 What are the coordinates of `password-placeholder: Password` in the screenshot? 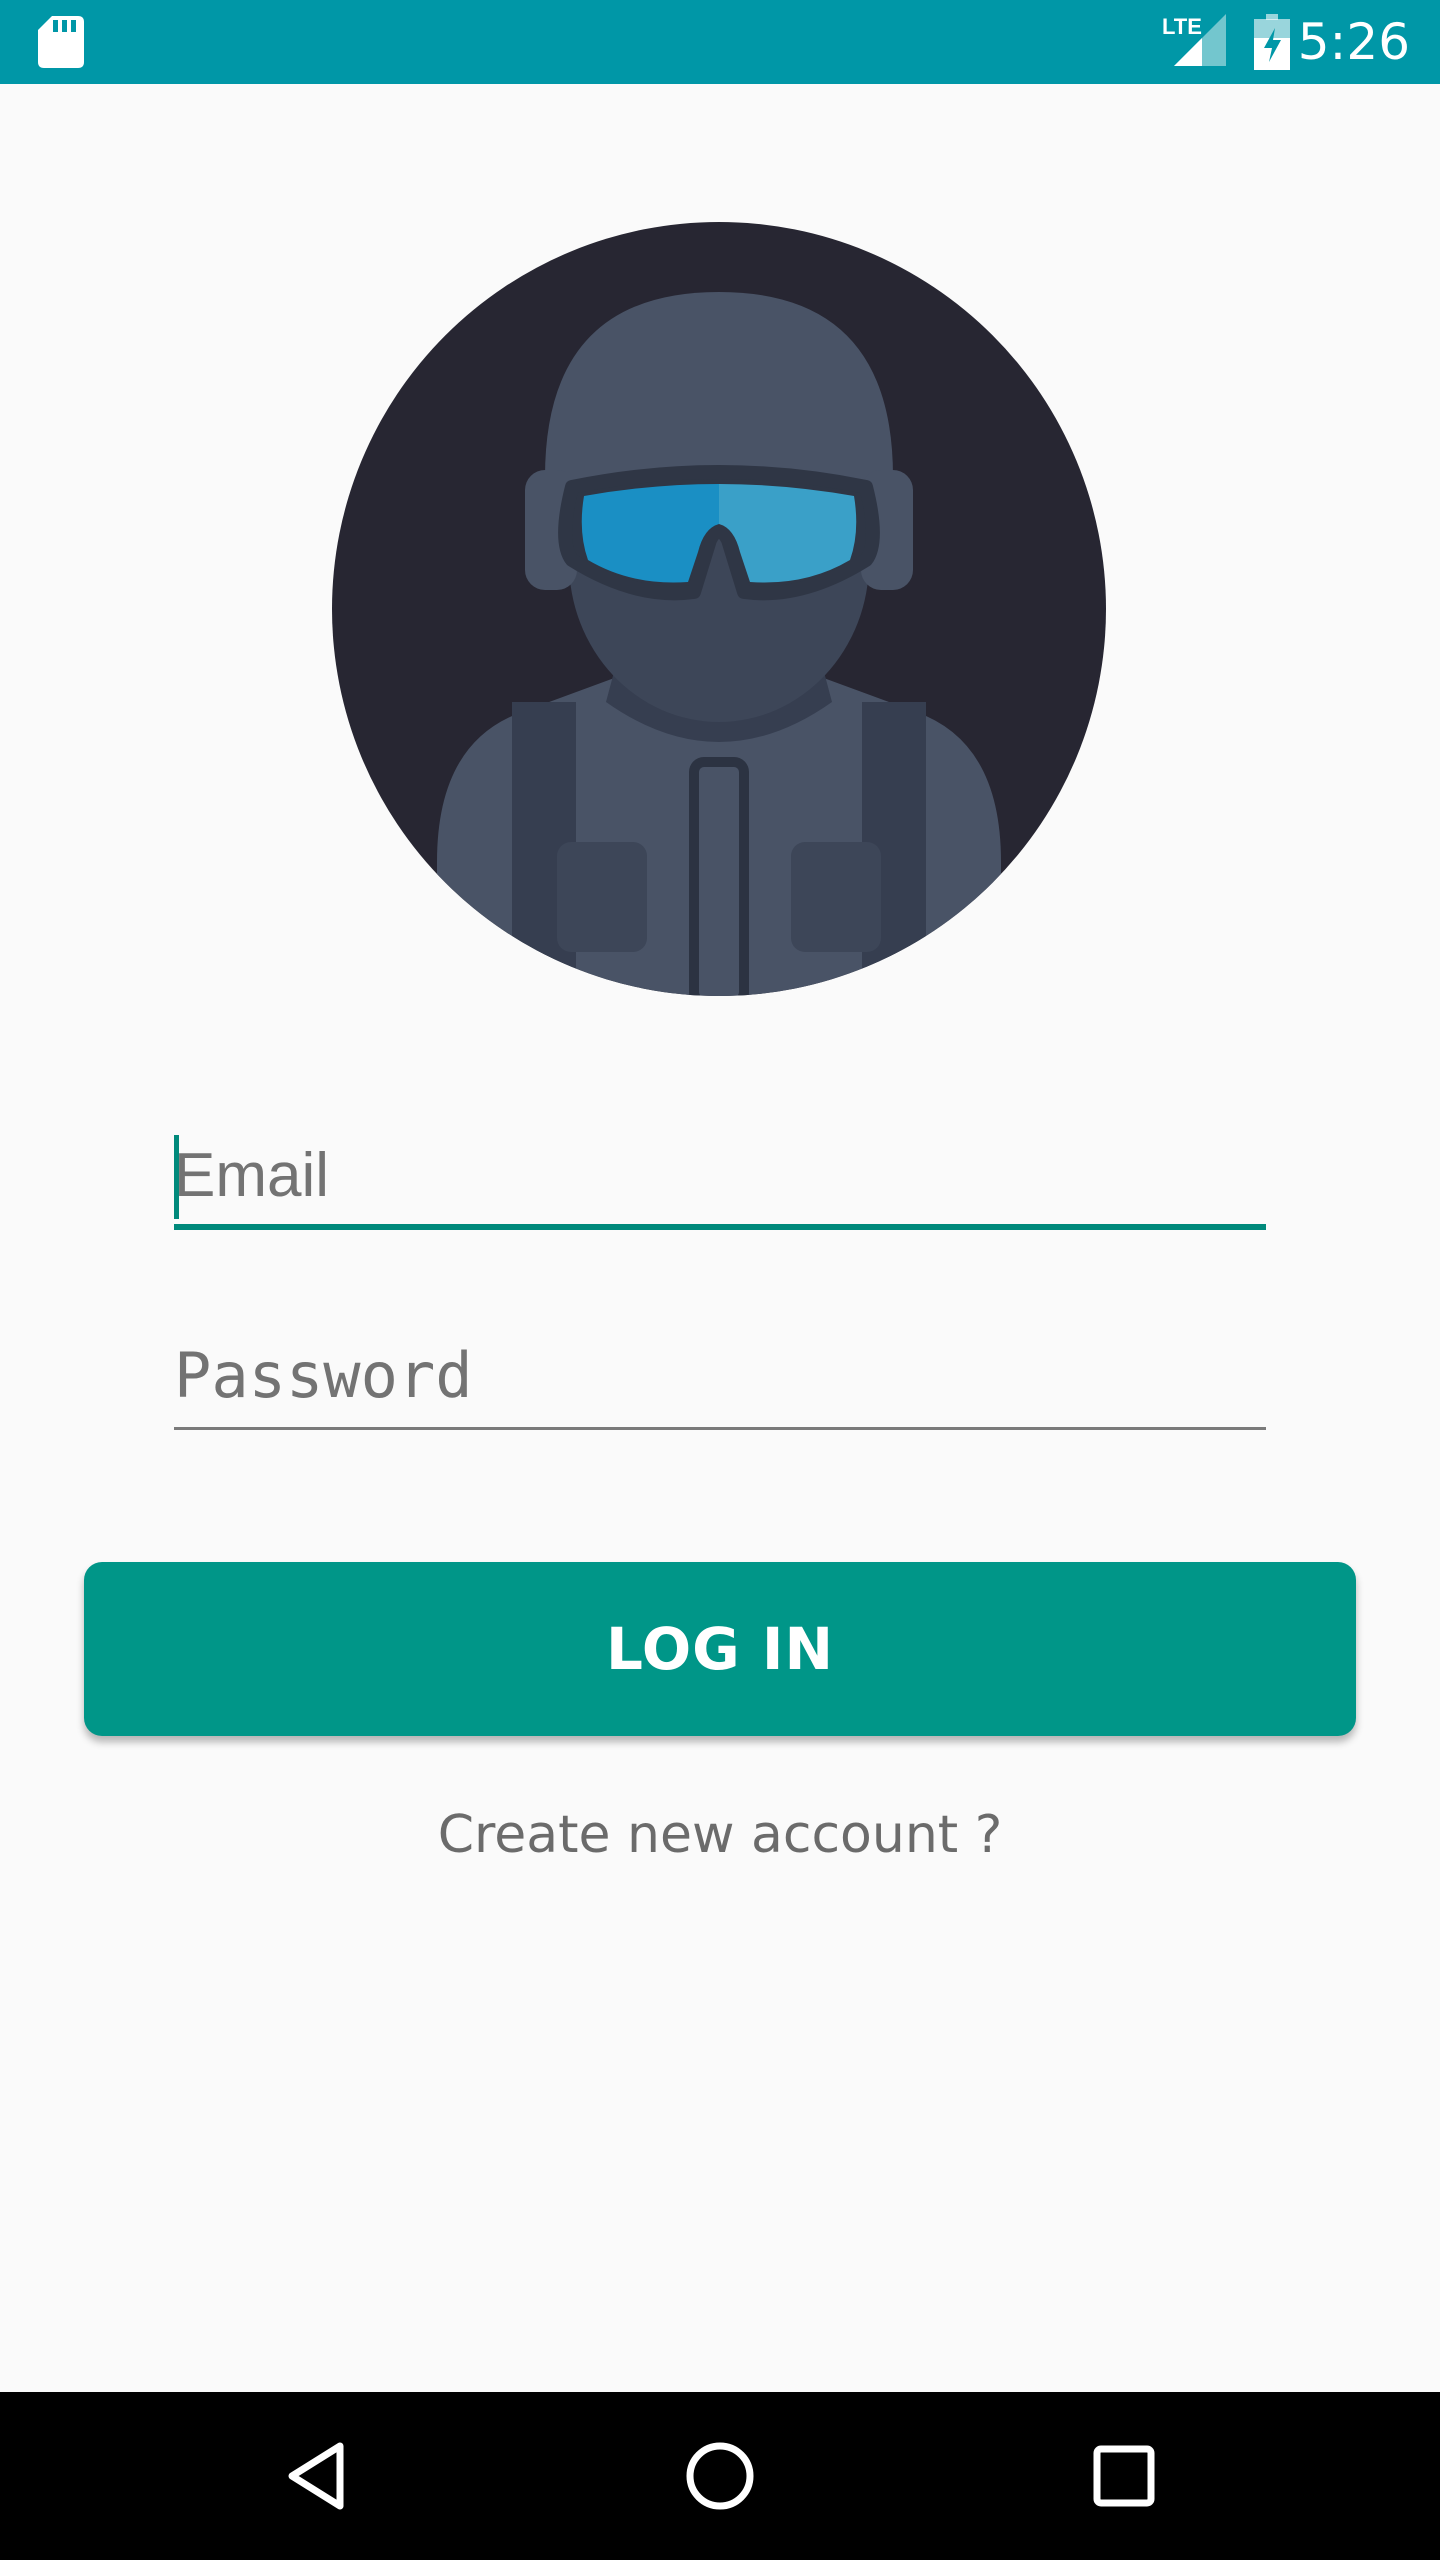 It's located at (323, 1375).